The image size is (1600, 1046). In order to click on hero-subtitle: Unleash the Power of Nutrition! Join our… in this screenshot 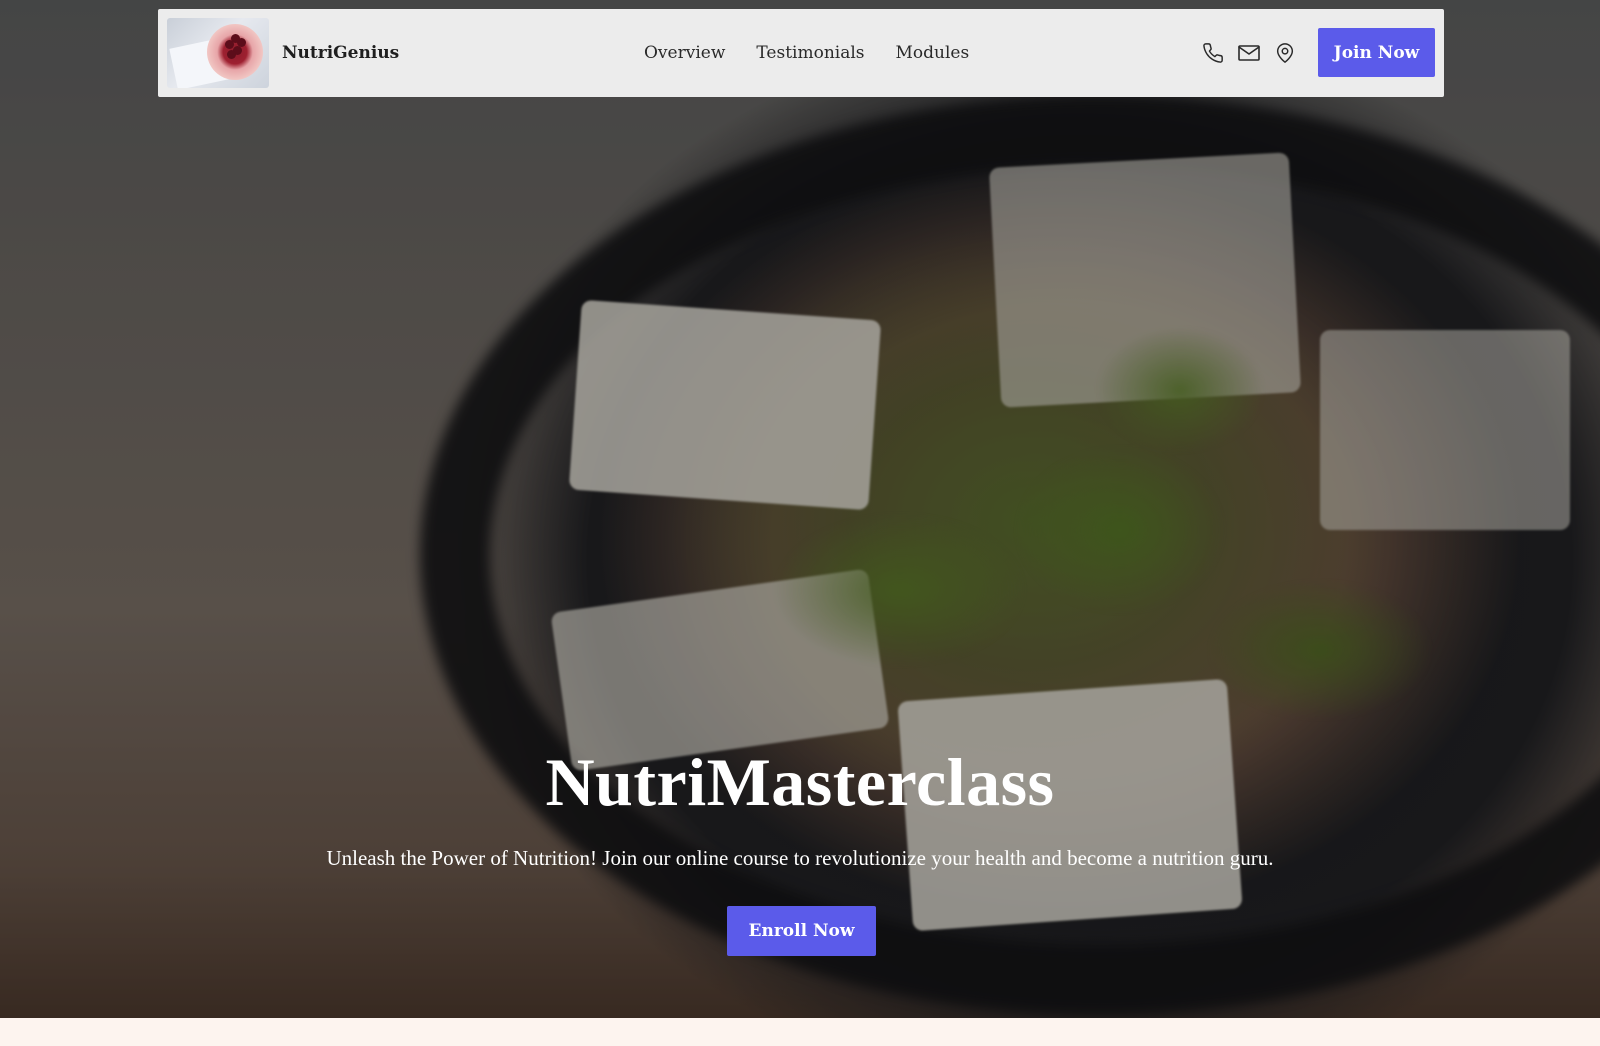, I will do `click(800, 858)`.